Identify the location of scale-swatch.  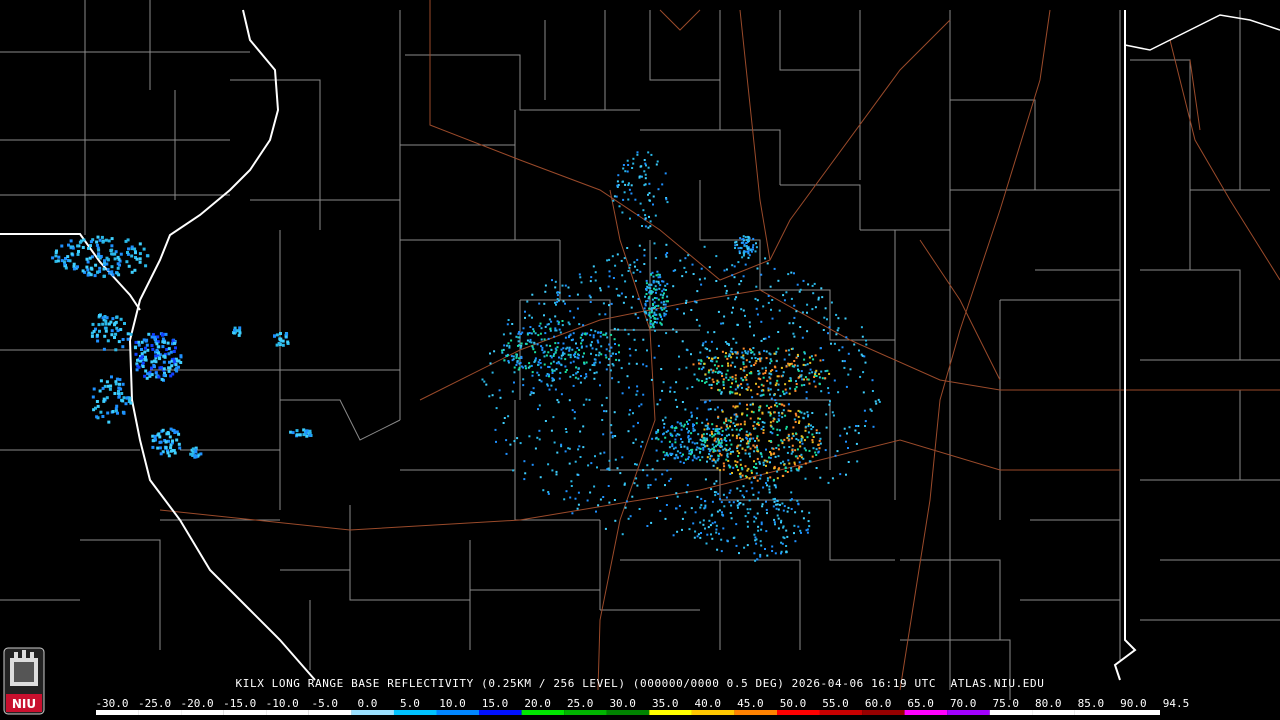
(1096, 712).